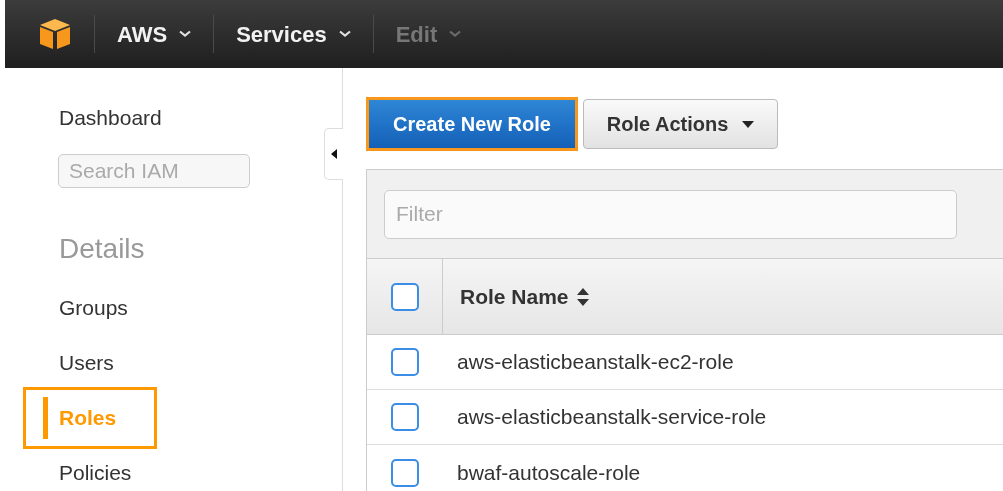 The image size is (1003, 491). What do you see at coordinates (680, 124) in the screenshot?
I see `role-actions-button: Role Actions` at bounding box center [680, 124].